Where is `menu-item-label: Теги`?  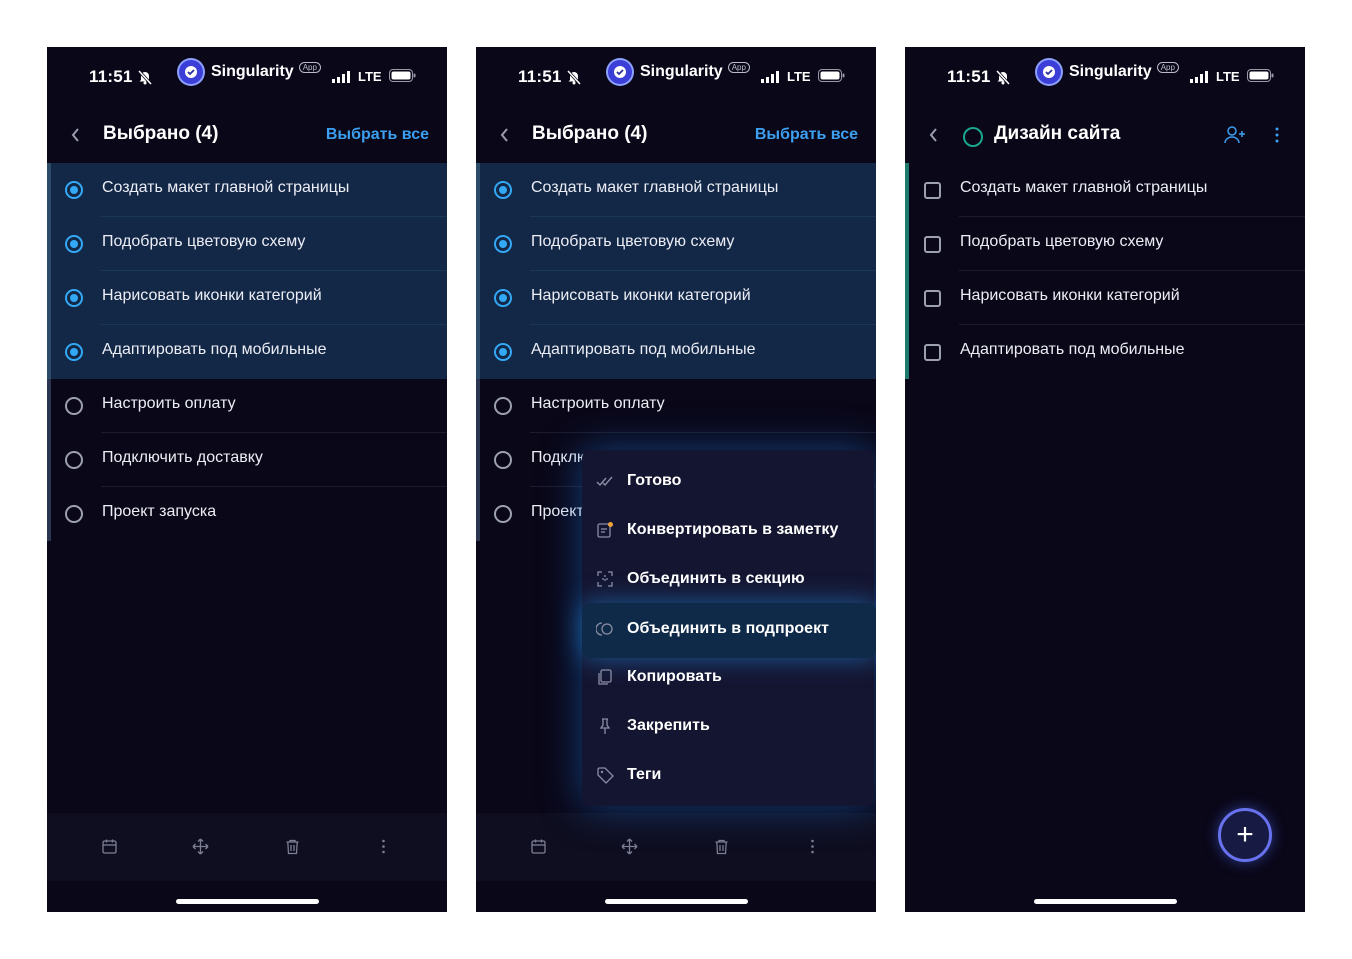
menu-item-label: Теги is located at coordinates (644, 774).